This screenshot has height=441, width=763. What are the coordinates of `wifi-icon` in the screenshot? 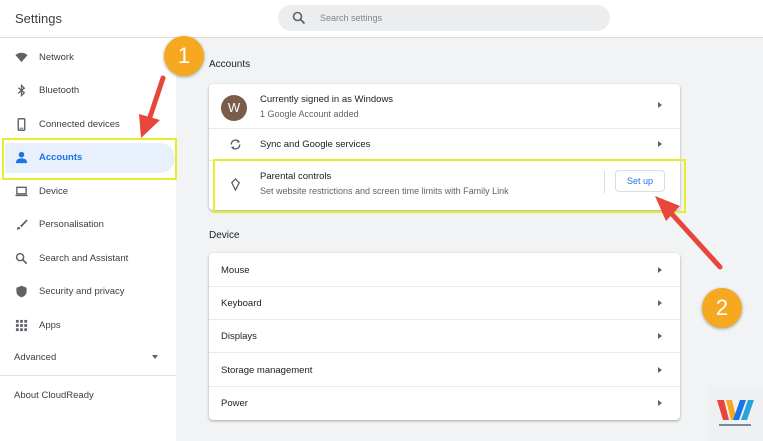 It's located at (21, 57).